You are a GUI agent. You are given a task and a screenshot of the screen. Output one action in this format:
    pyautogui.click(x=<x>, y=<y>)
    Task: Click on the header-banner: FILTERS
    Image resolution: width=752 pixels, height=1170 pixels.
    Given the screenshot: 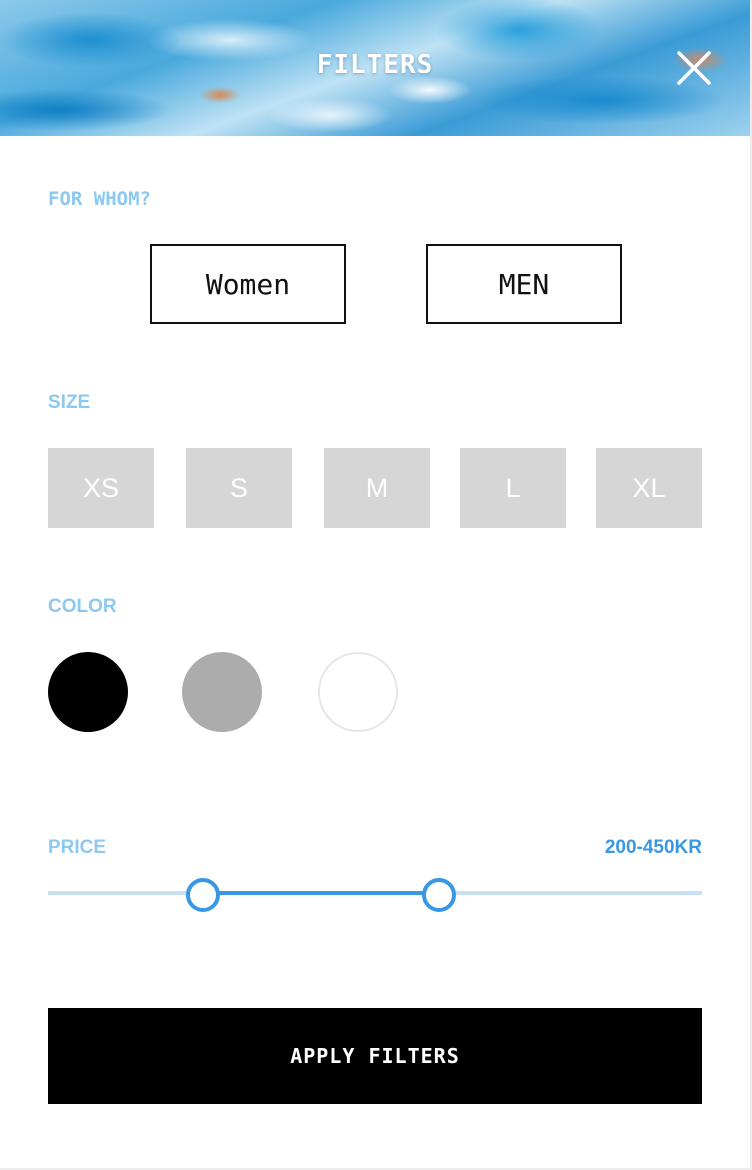 What is the action you would take?
    pyautogui.click(x=375, y=68)
    